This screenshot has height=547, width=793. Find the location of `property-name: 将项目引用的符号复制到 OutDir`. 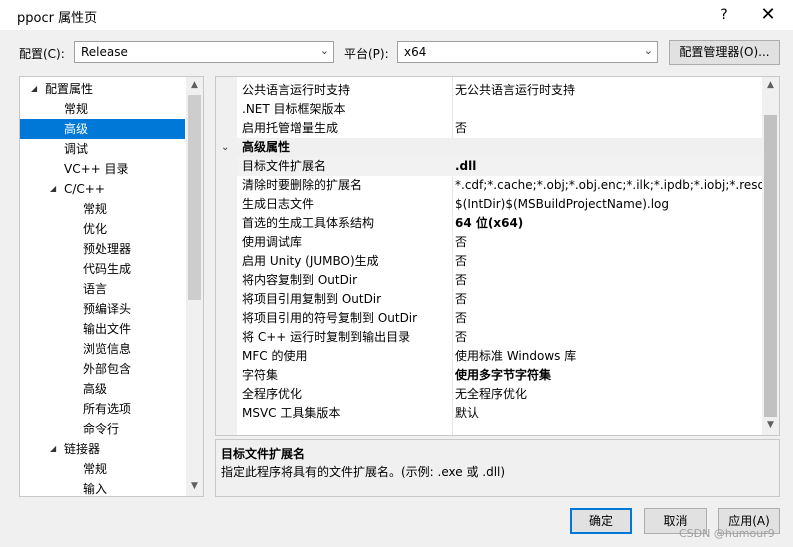

property-name: 将项目引用的符号复制到 OutDir is located at coordinates (330, 318).